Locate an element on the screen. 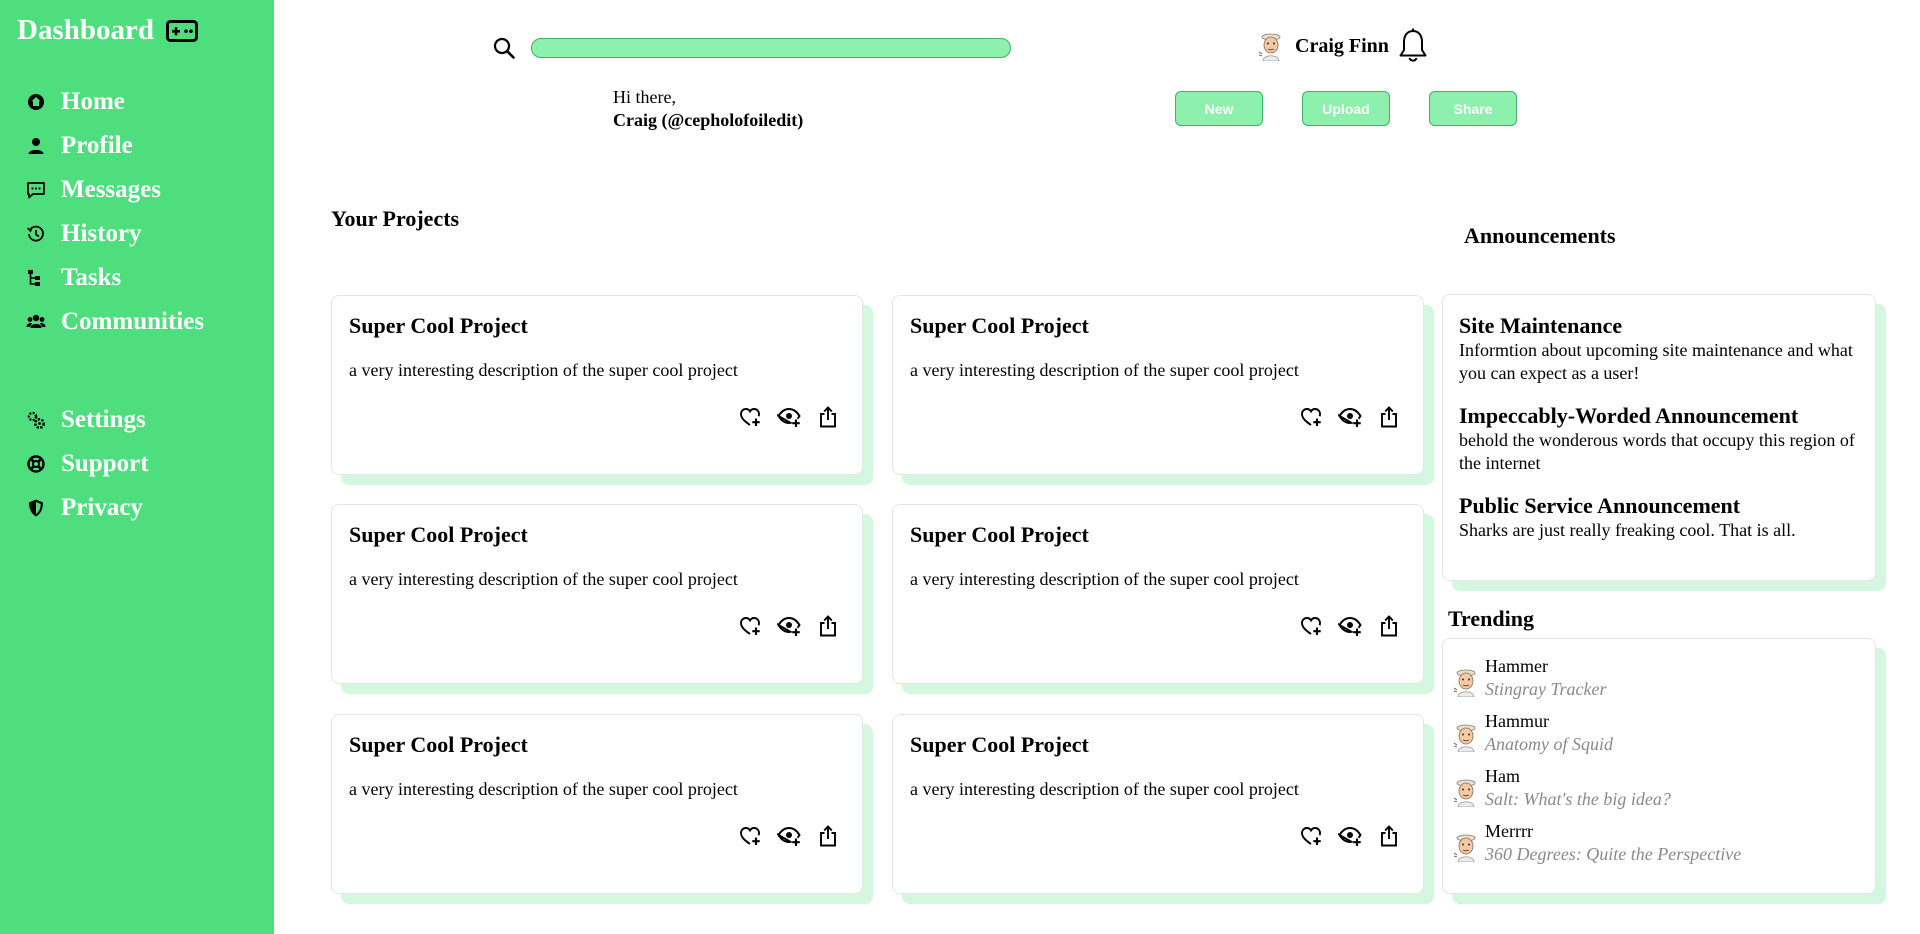 The height and width of the screenshot is (934, 1920). nav-item-communities: Communities is located at coordinates (146, 322).